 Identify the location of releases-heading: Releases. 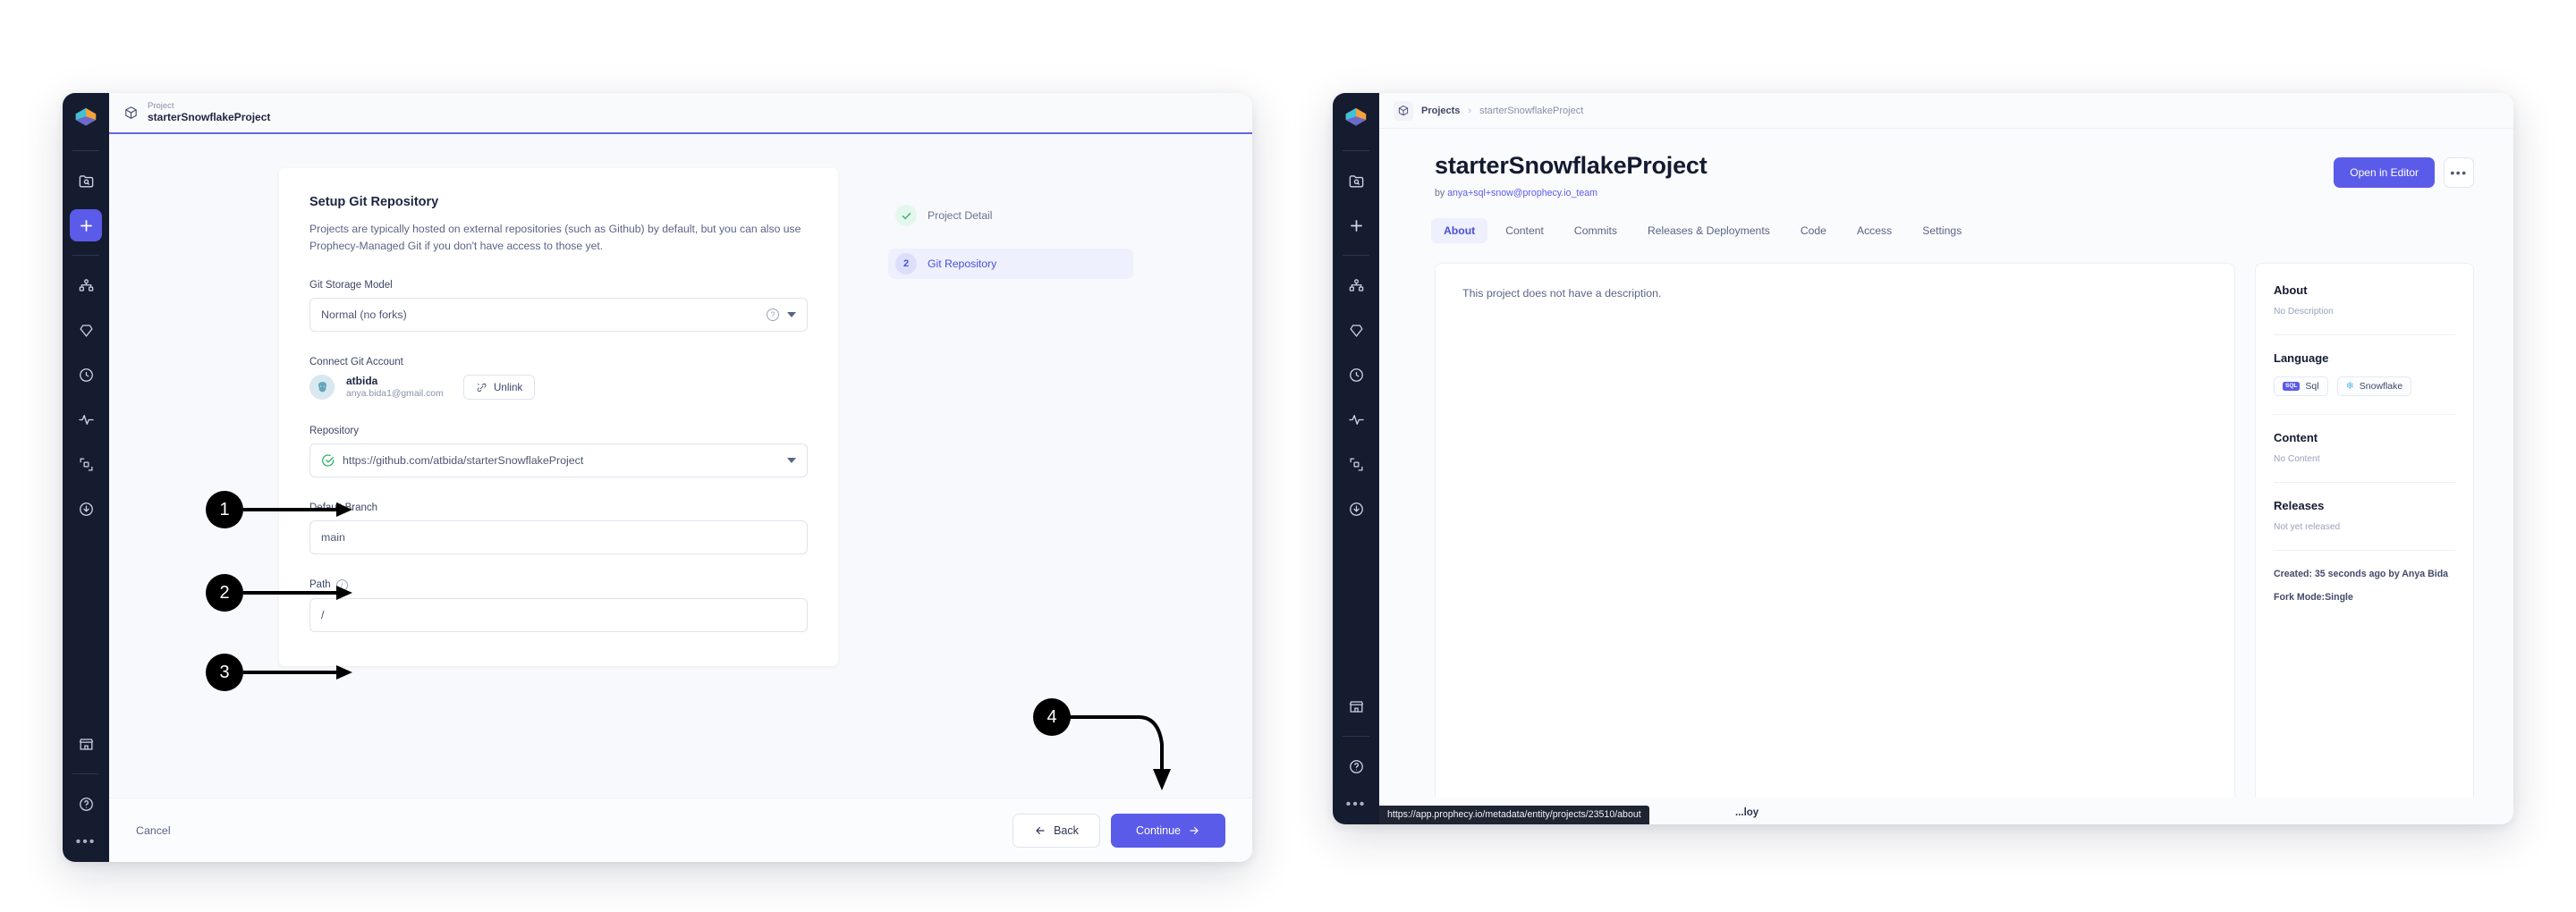
(2299, 505).